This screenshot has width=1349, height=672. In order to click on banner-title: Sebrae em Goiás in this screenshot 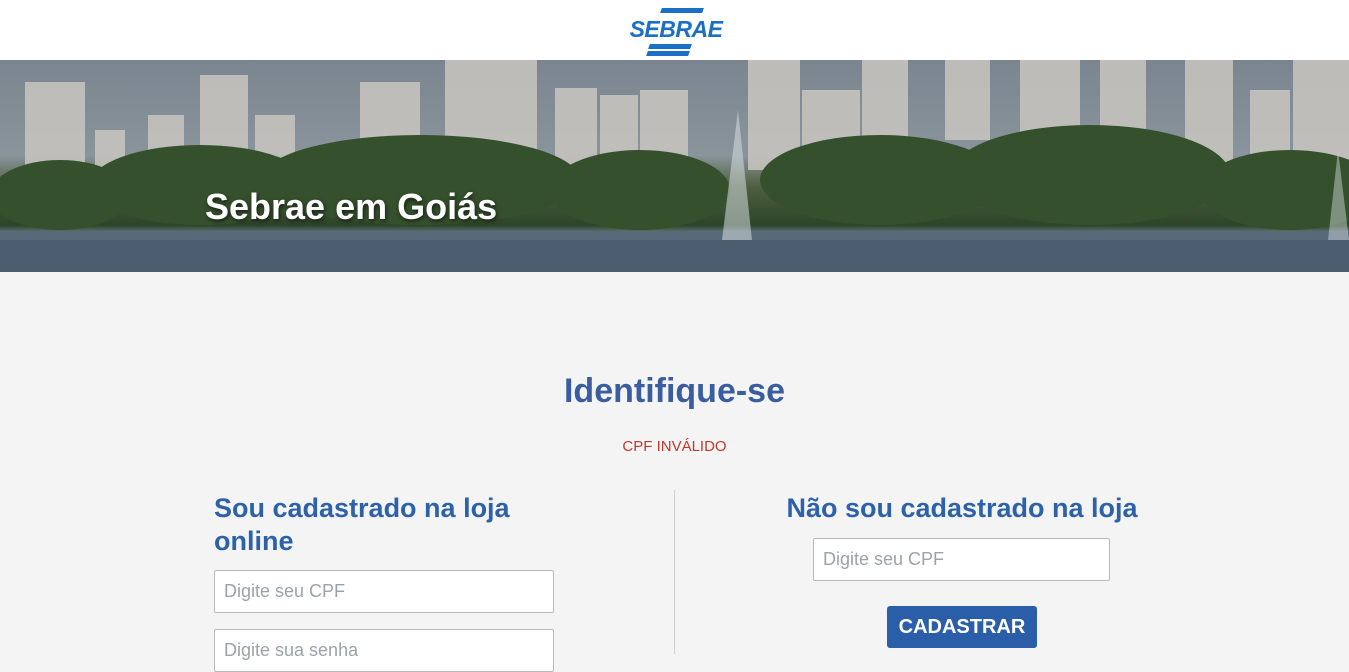, I will do `click(351, 206)`.